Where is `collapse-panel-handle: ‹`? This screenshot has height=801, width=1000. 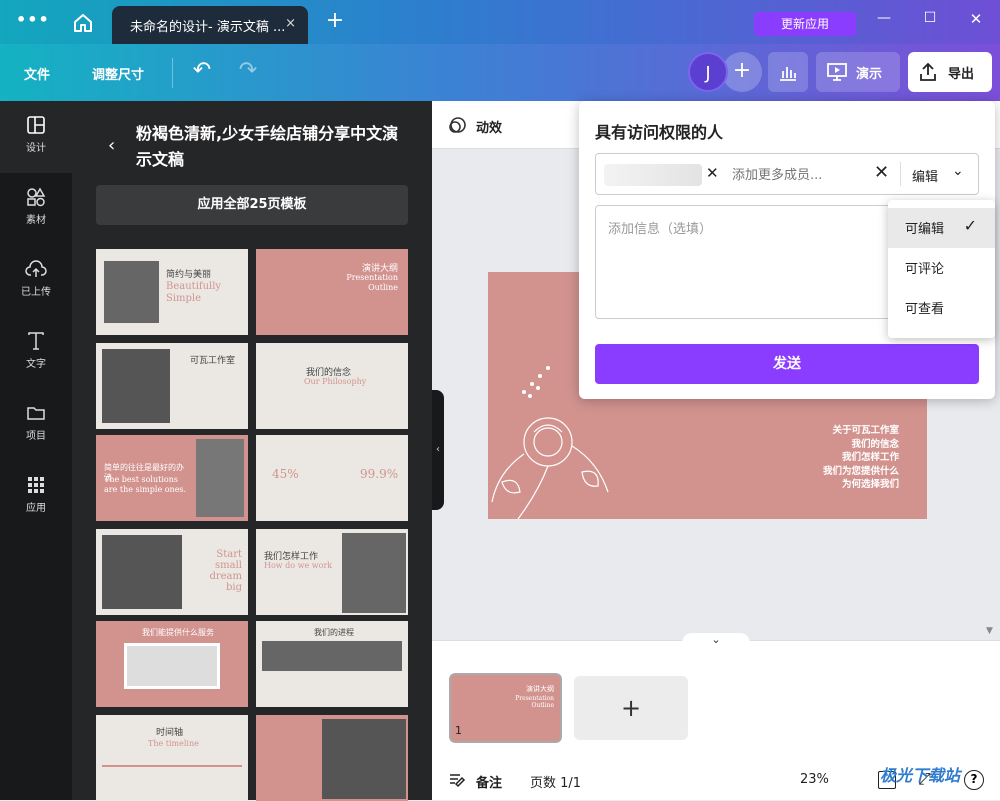 collapse-panel-handle: ‹ is located at coordinates (438, 450).